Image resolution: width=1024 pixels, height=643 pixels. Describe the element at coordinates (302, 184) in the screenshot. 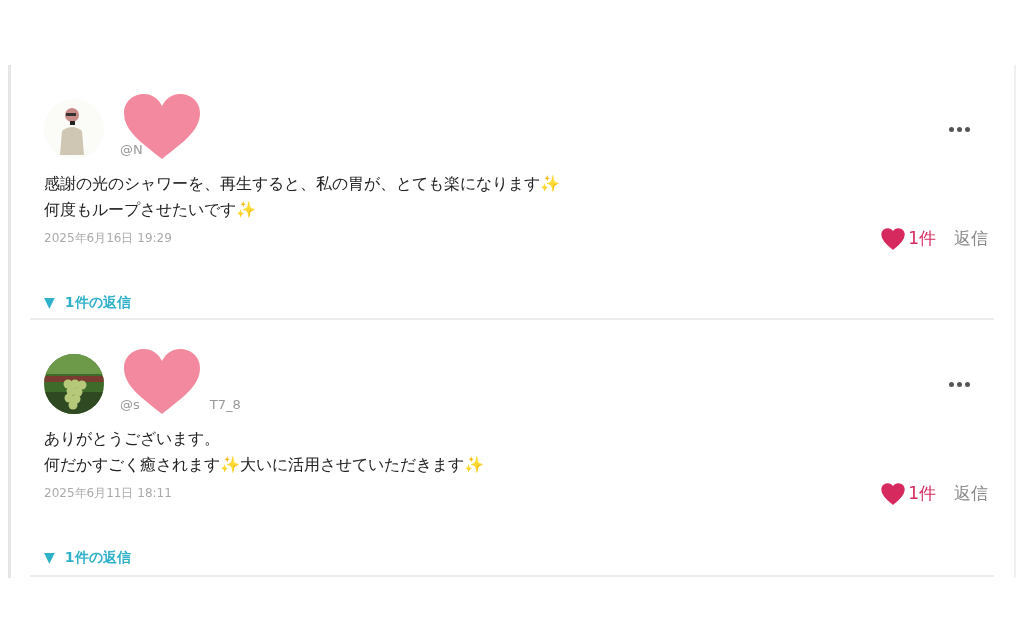

I see `comment-text: 感謝の光のシャワーを、再生すると、私の胃が、とても楽になります✨` at that location.